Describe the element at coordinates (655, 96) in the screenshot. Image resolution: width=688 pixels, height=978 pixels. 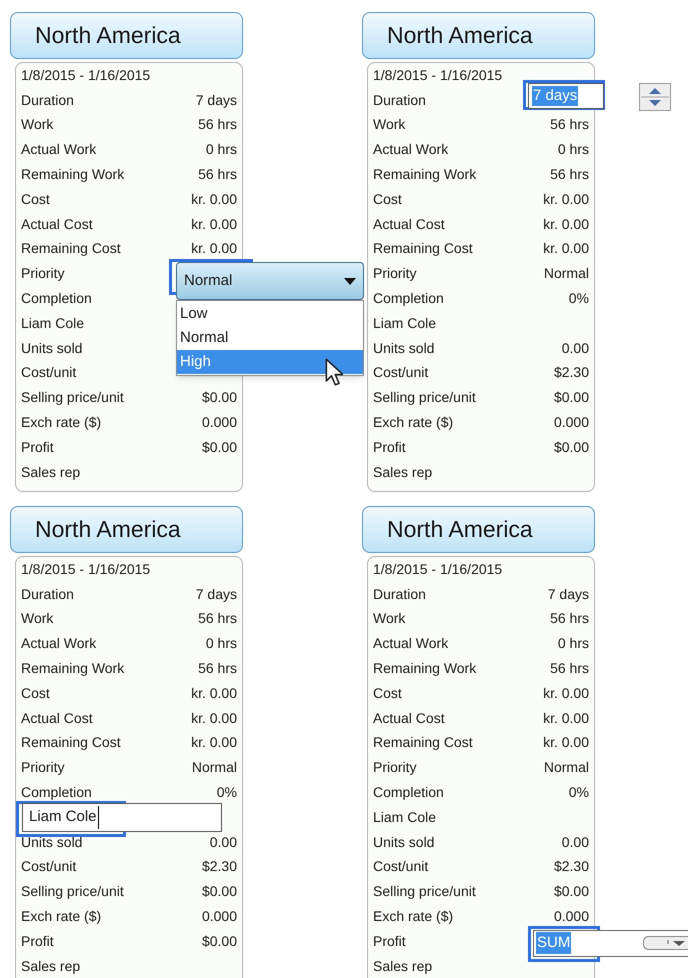
I see `spin-buttons-icon` at that location.